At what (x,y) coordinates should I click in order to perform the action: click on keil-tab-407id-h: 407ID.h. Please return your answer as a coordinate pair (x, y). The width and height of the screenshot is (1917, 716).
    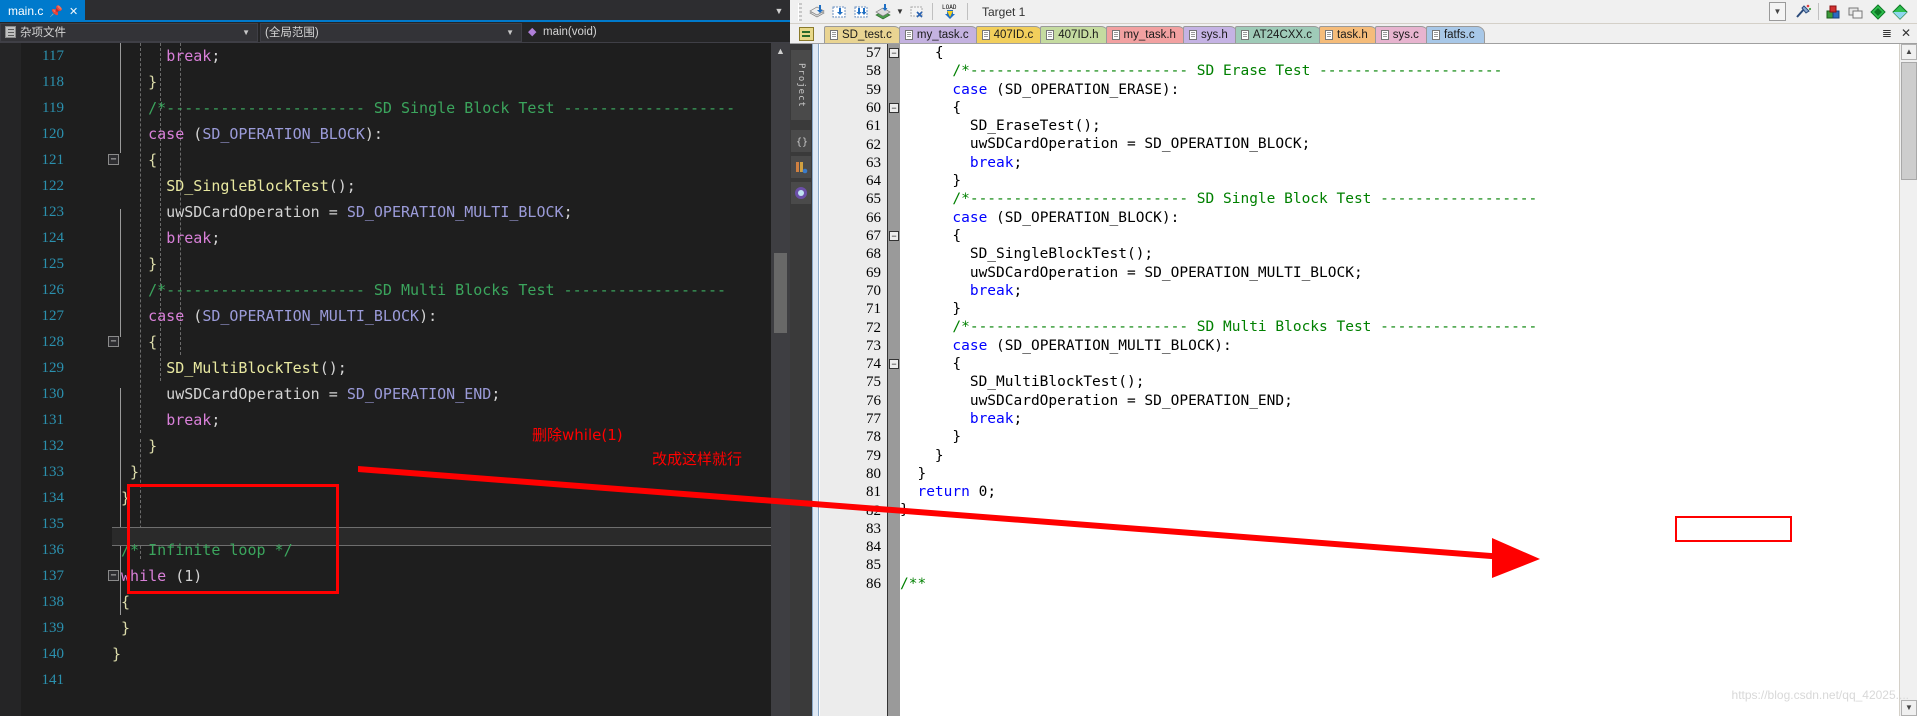
    Looking at the image, I should click on (1074, 34).